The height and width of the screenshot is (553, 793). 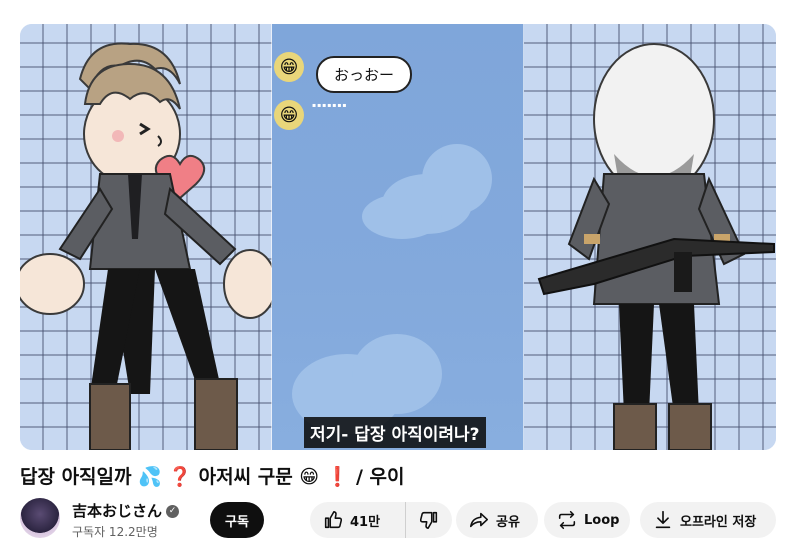 I want to click on share-label: 공유, so click(x=508, y=522).